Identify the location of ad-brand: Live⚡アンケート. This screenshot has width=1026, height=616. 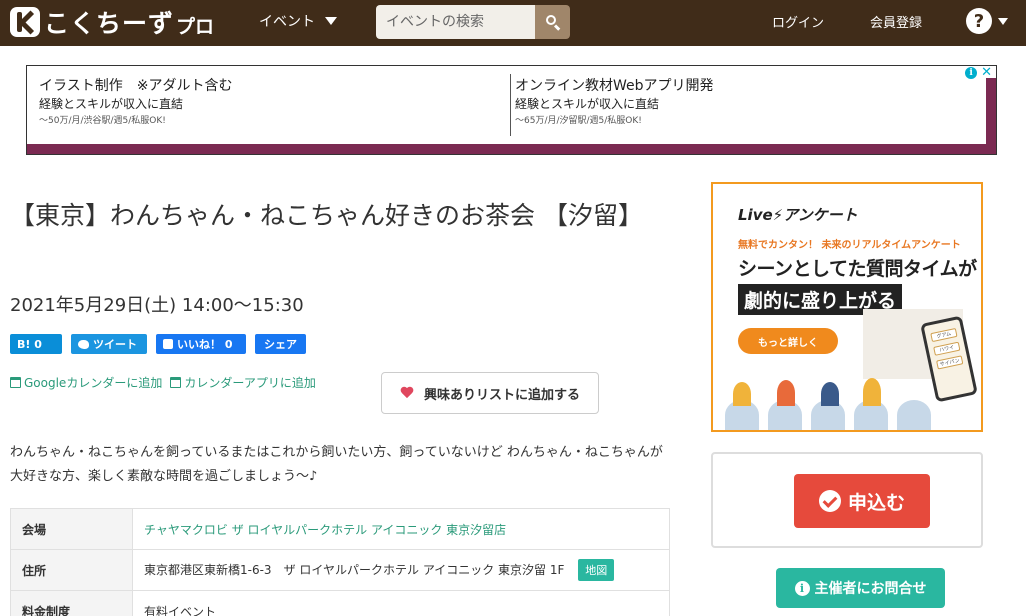
(798, 215).